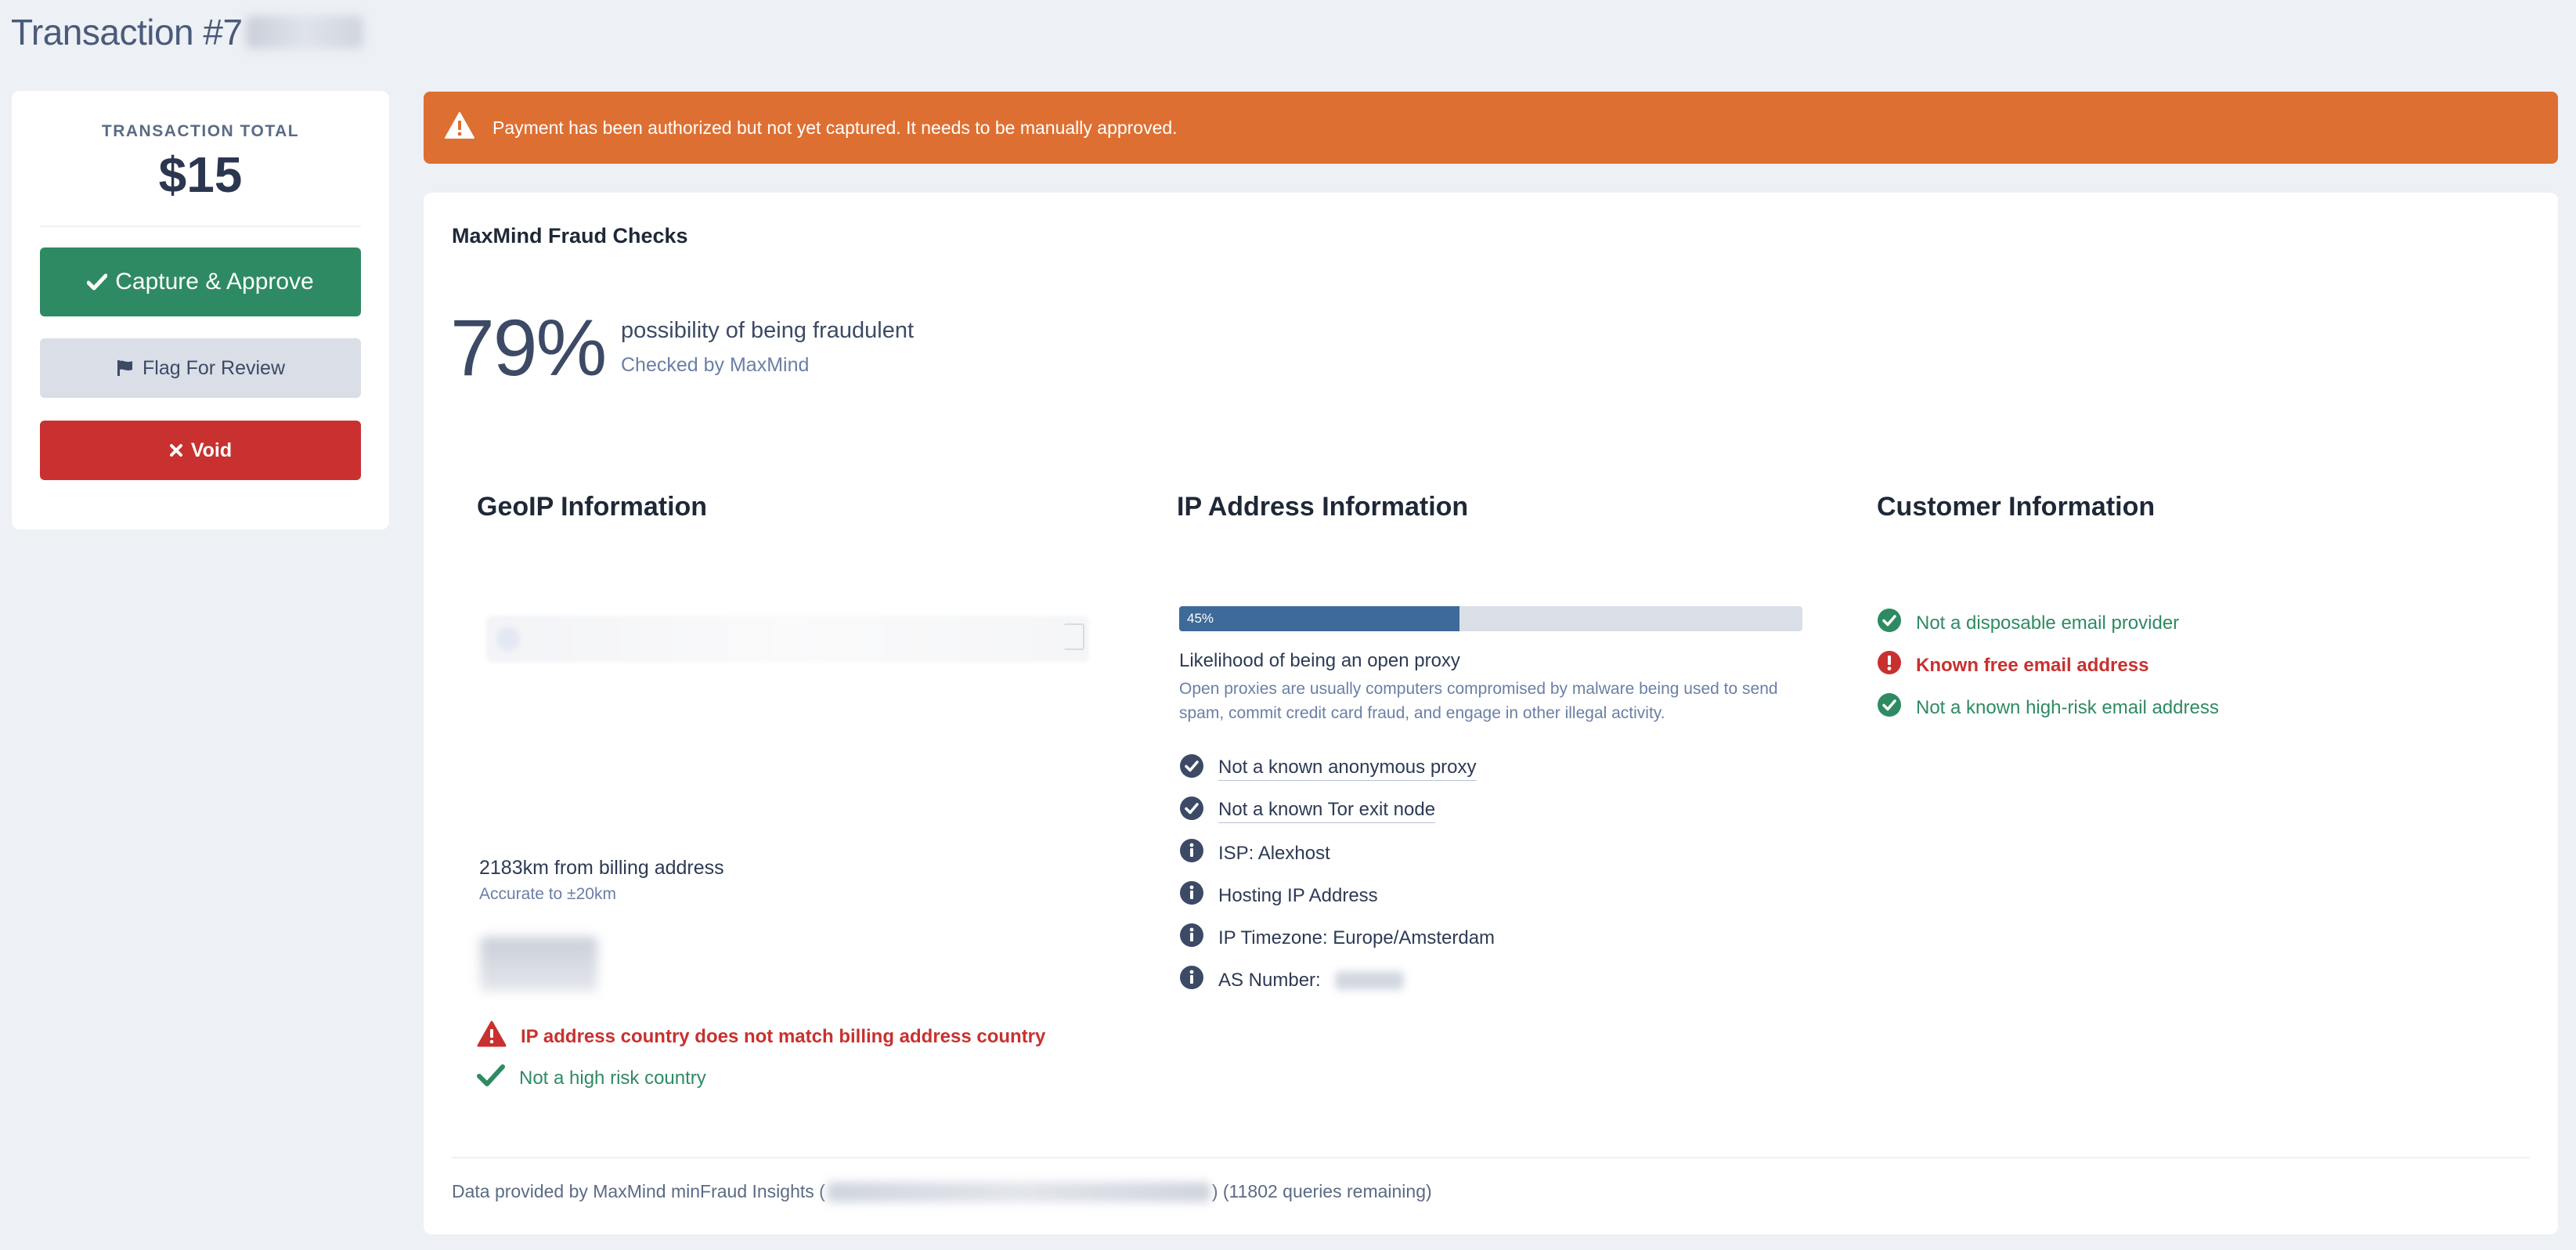  What do you see at coordinates (1274, 853) in the screenshot?
I see `ip-item-label: ISP: Alexhost` at bounding box center [1274, 853].